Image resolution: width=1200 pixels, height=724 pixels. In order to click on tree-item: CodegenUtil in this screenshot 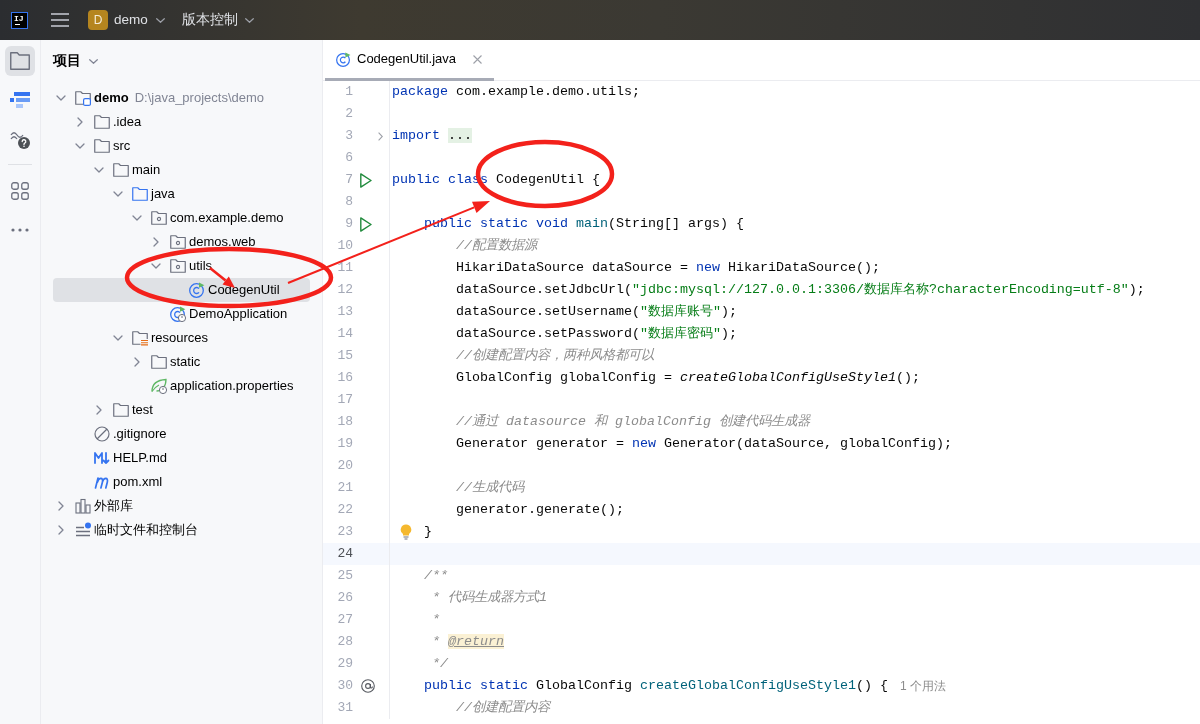, I will do `click(181, 290)`.